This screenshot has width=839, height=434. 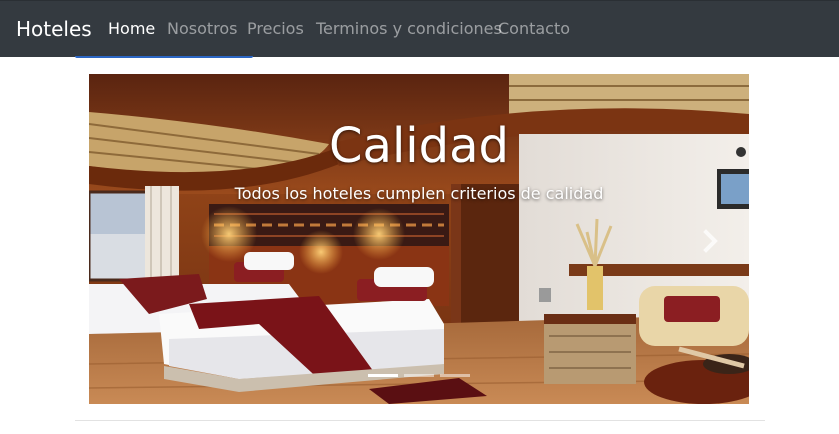 What do you see at coordinates (419, 146) in the screenshot?
I see `carousel-caption-title: Calidad` at bounding box center [419, 146].